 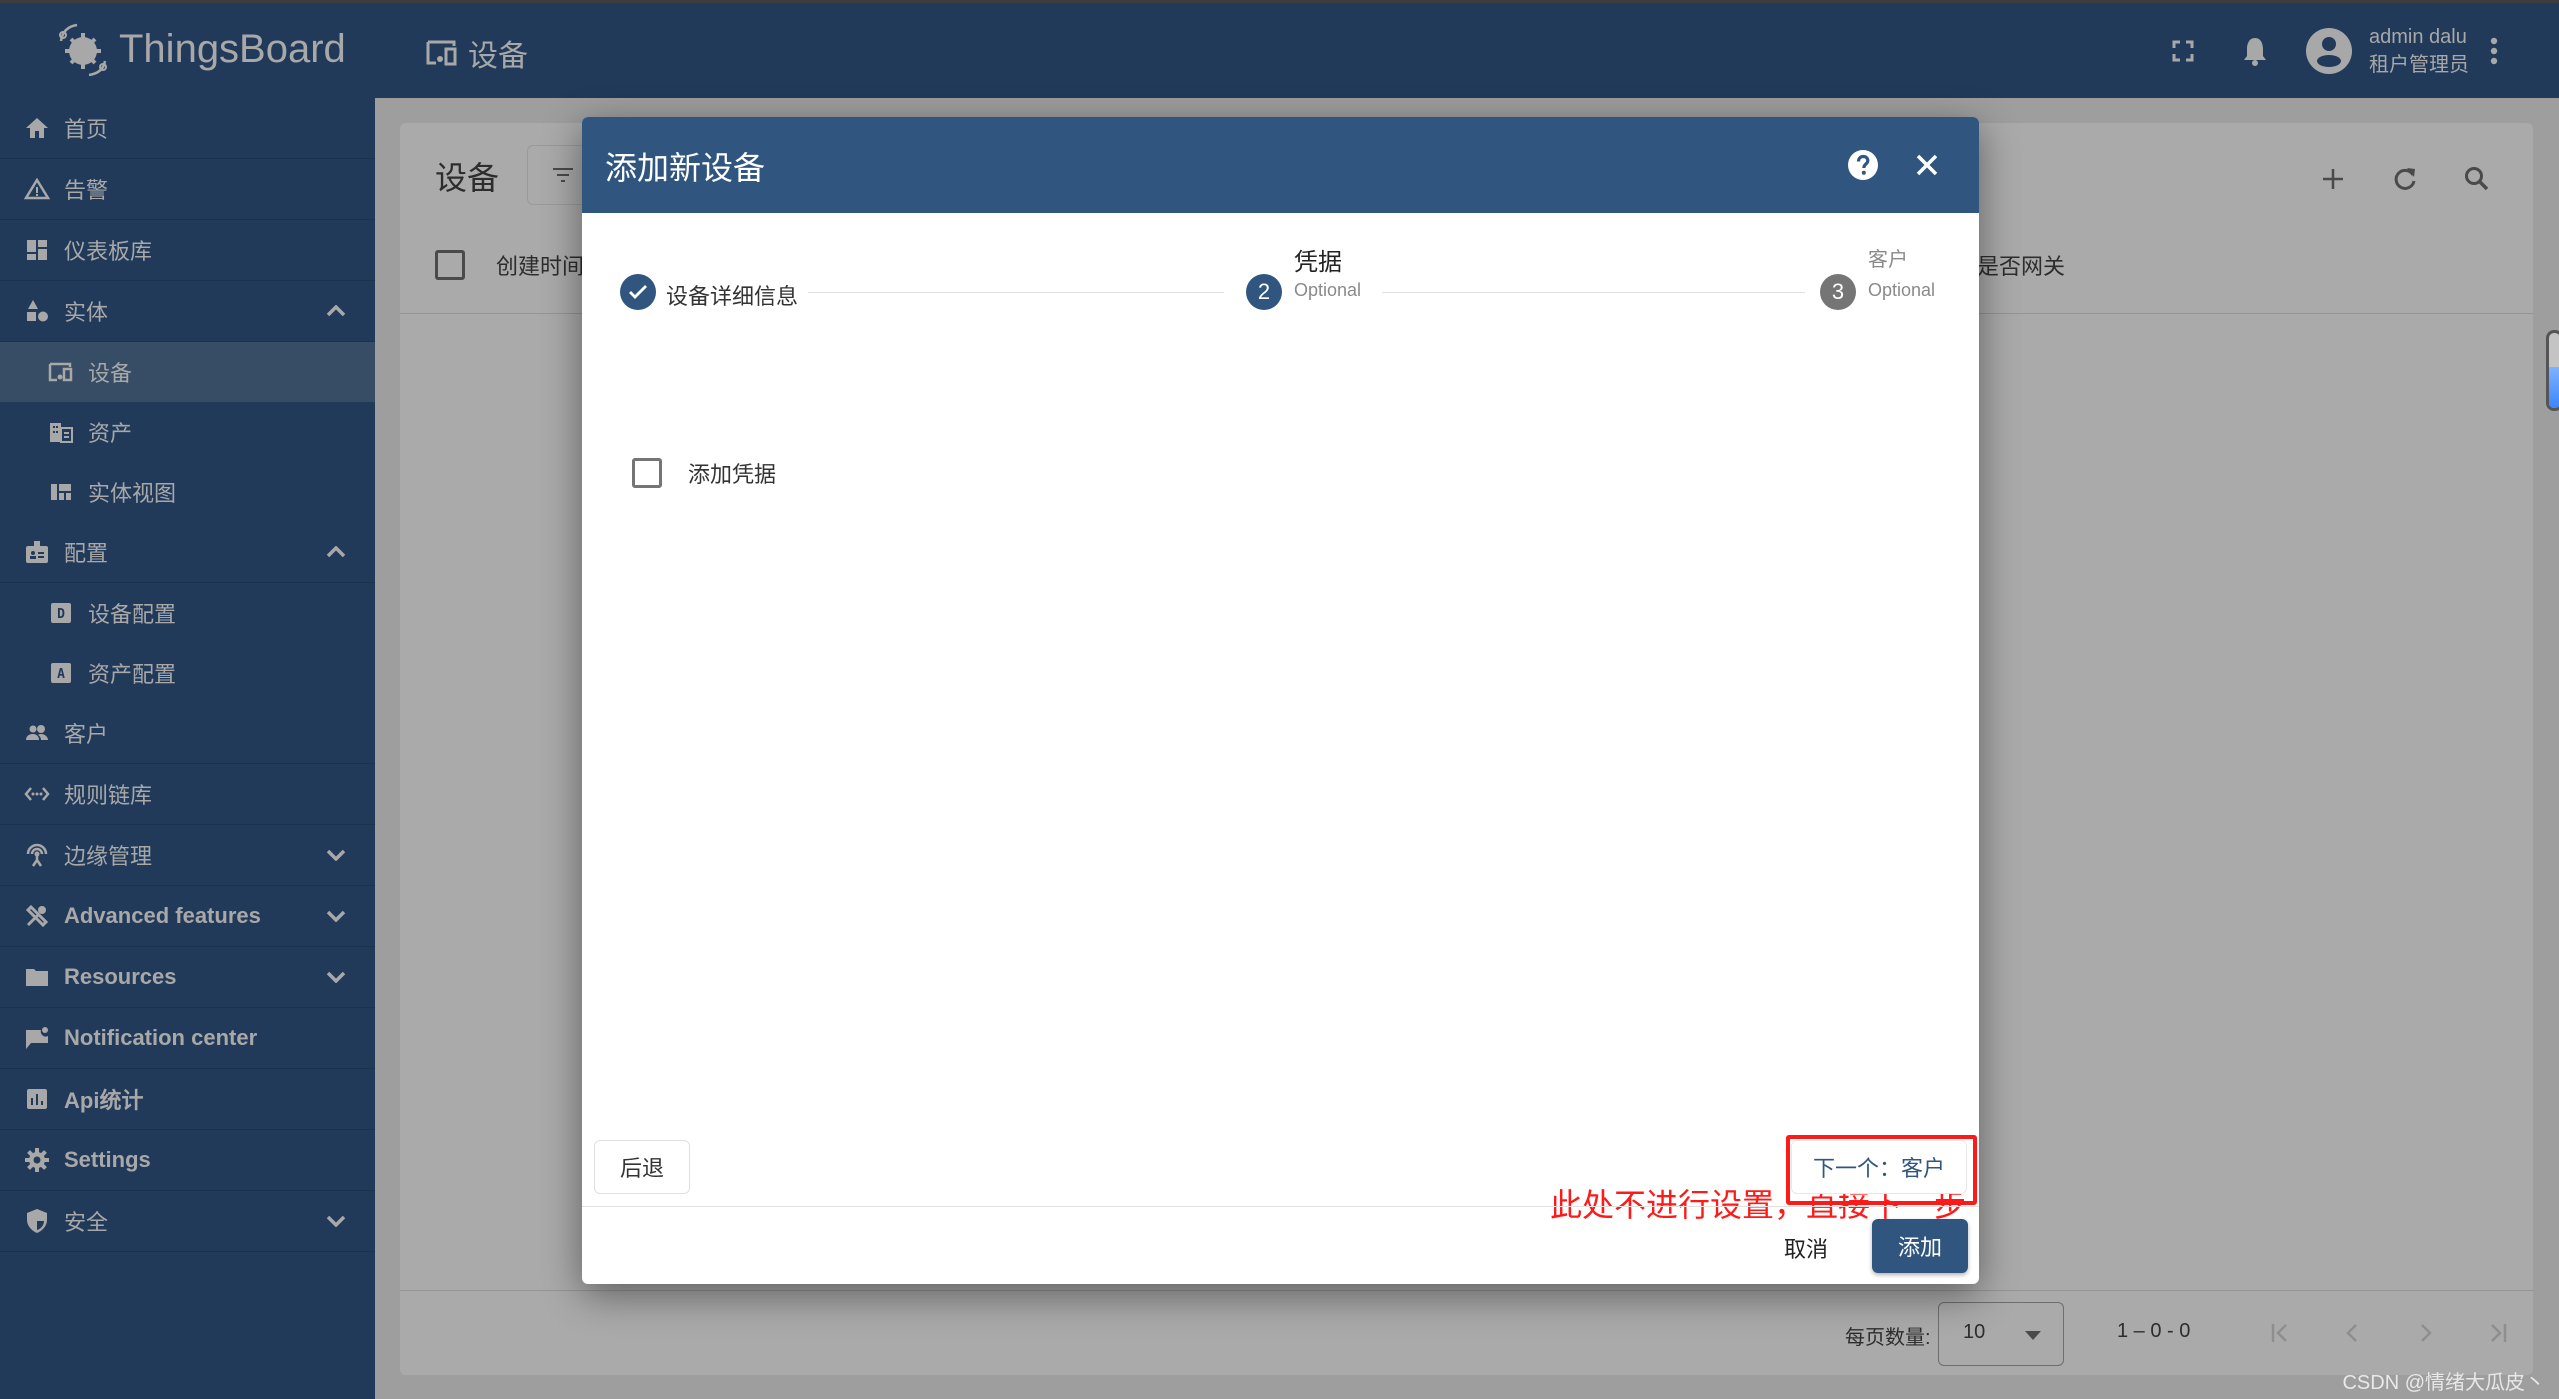 I want to click on sidebar-item-settings: Settings, so click(x=187, y=1160).